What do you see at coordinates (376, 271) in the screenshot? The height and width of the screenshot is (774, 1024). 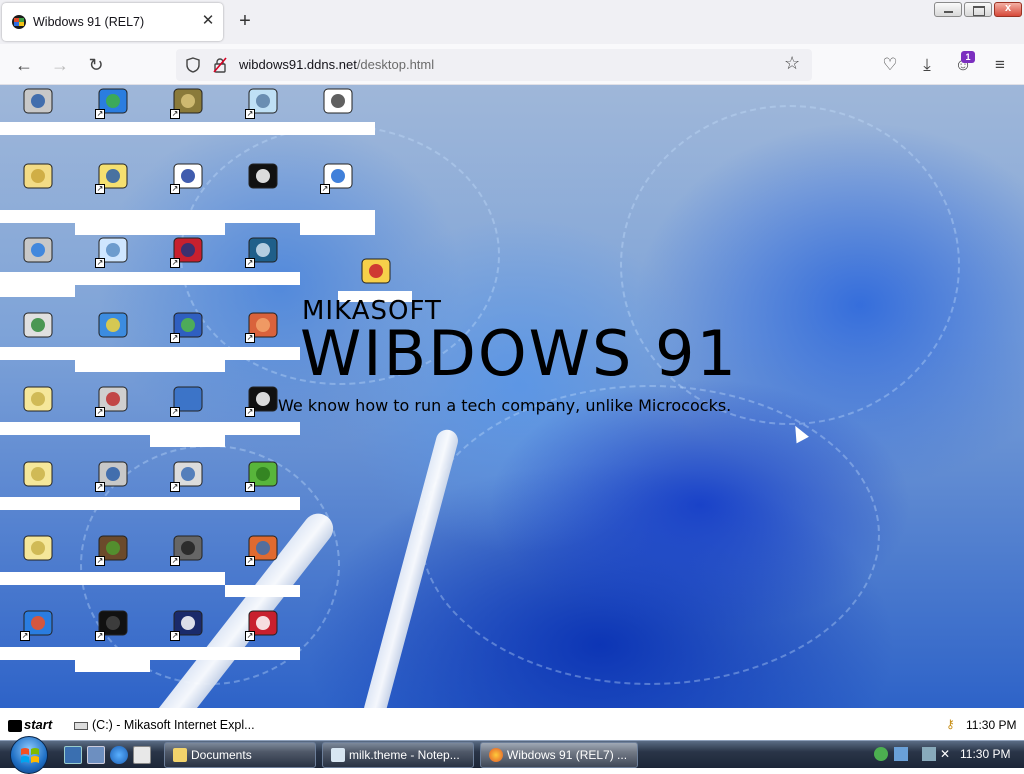 I see `font-icon` at bounding box center [376, 271].